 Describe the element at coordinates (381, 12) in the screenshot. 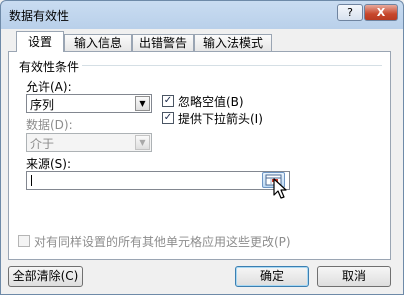

I see `close-button: X` at that location.